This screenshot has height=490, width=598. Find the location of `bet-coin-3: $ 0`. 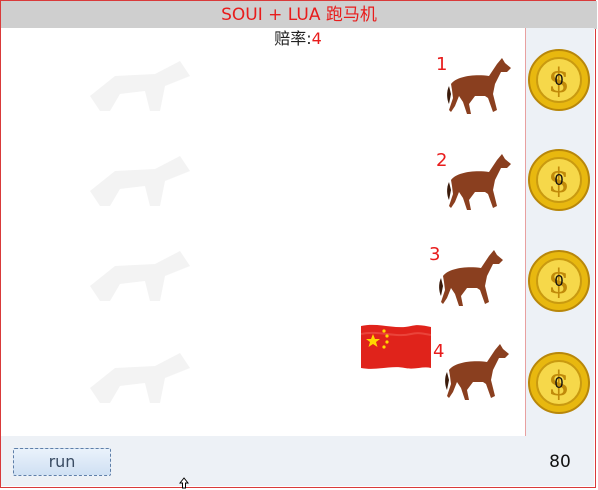

bet-coin-3: $ 0 is located at coordinates (559, 281).